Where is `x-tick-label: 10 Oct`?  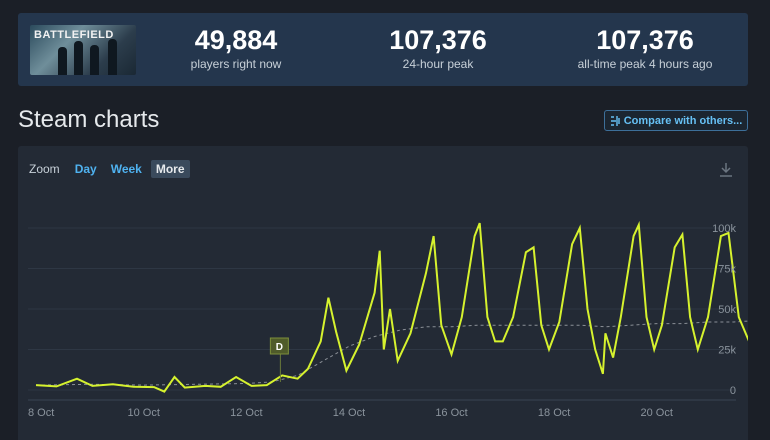 x-tick-label: 10 Oct is located at coordinates (144, 413).